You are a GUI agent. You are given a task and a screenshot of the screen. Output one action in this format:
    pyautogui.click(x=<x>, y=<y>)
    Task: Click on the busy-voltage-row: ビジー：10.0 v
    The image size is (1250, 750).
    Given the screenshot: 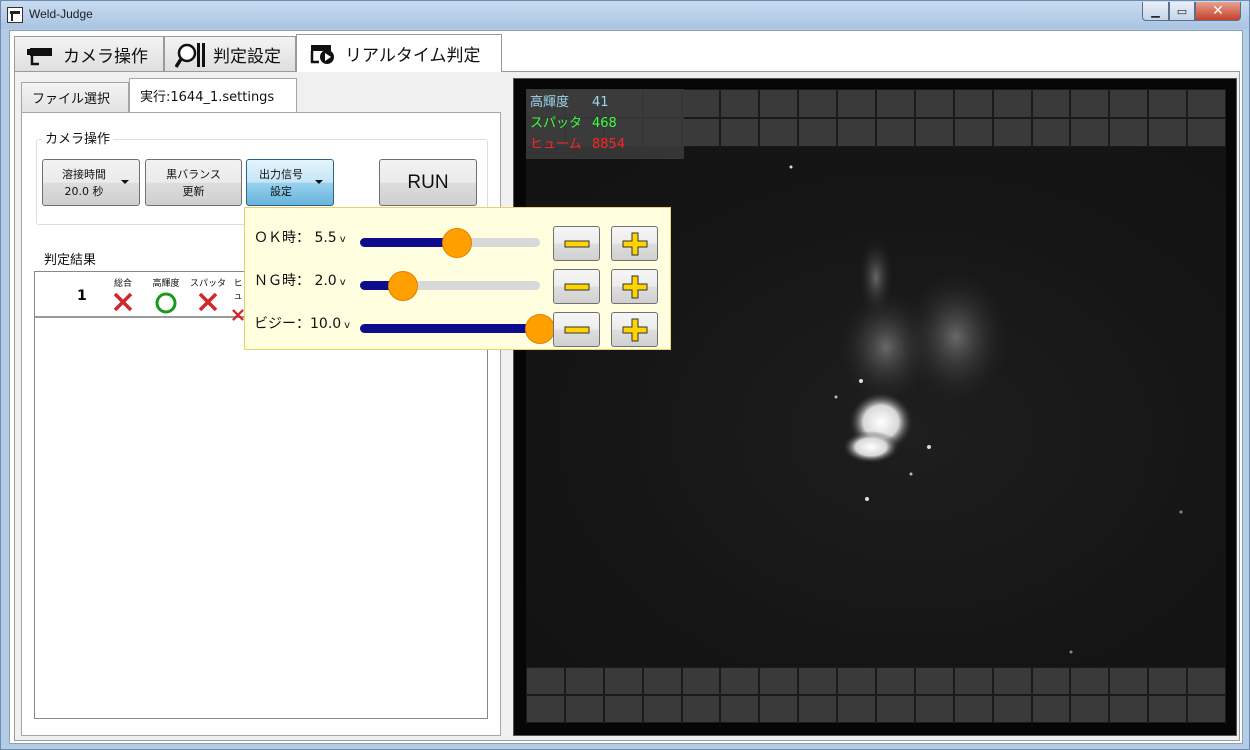 What is the action you would take?
    pyautogui.click(x=457, y=324)
    